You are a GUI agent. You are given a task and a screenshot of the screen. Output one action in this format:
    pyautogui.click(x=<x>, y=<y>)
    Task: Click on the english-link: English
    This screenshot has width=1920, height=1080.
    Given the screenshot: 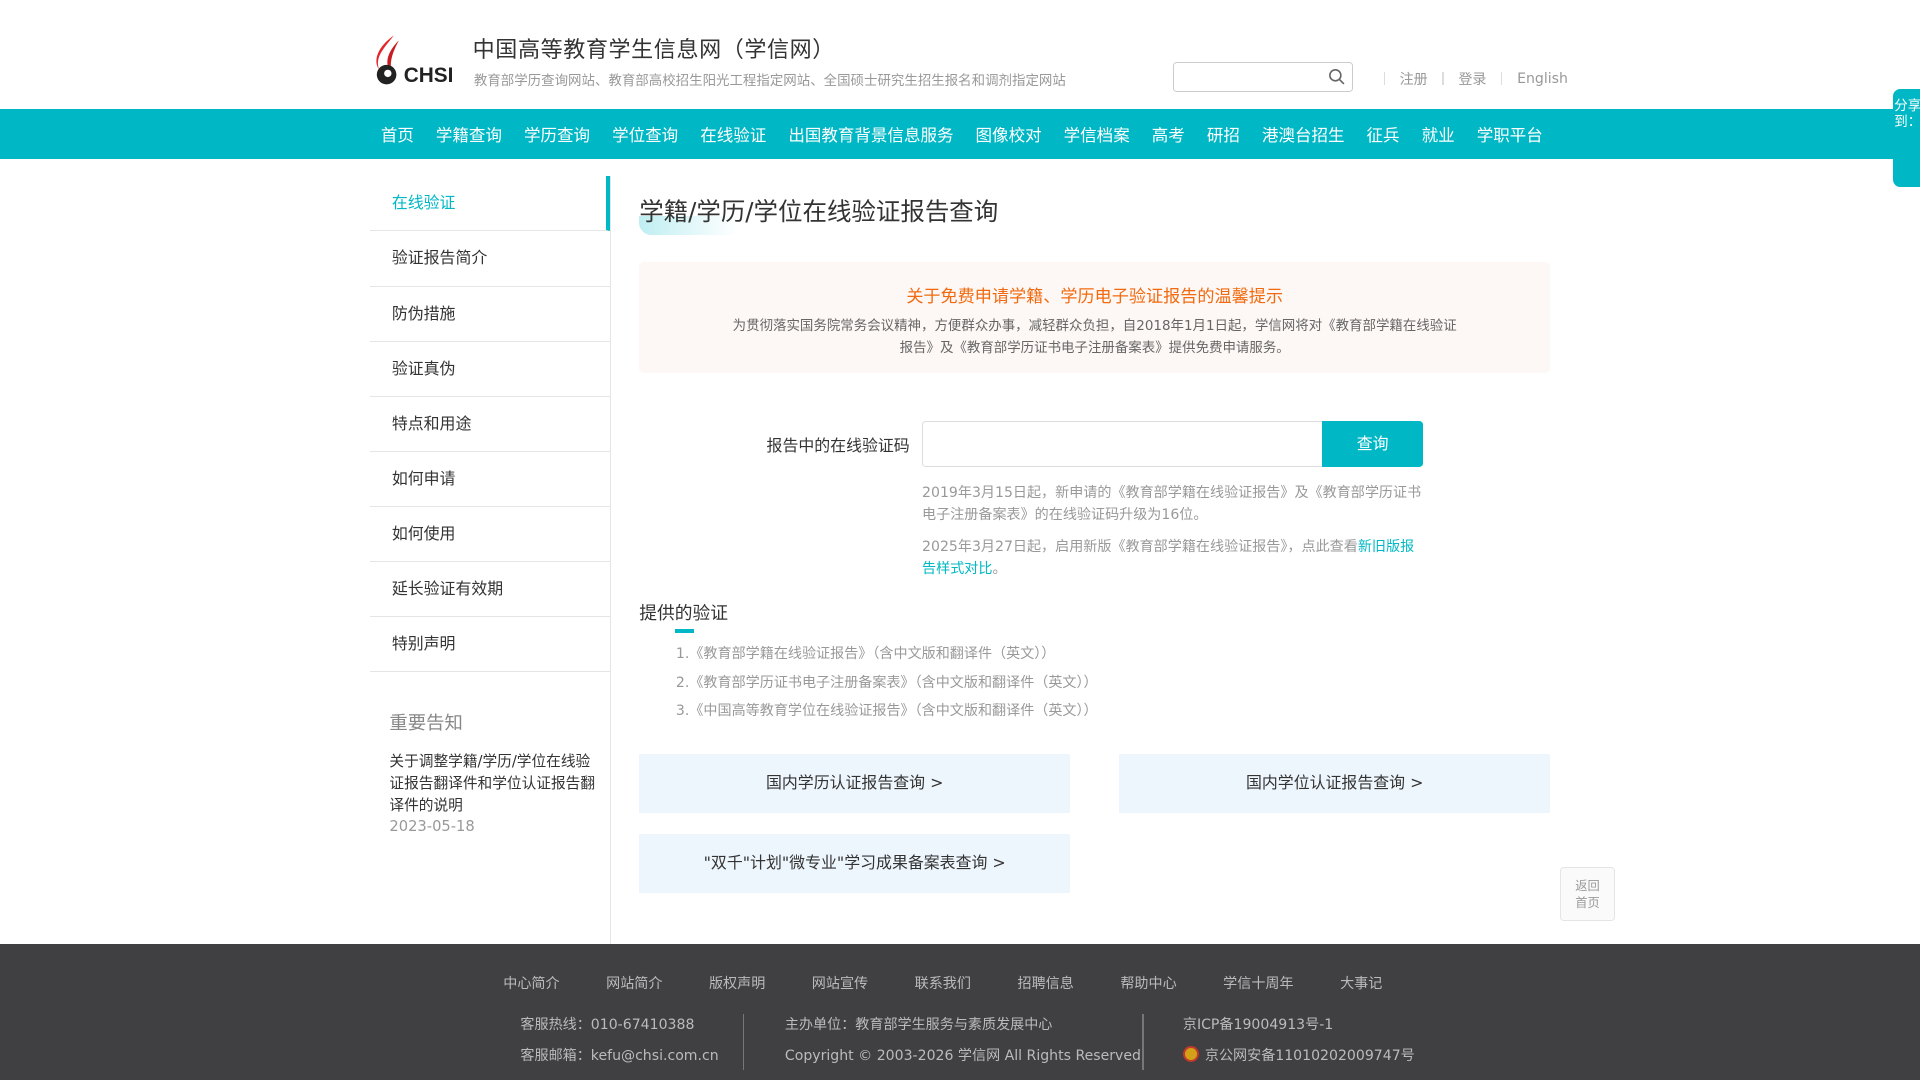 What is the action you would take?
    pyautogui.click(x=1542, y=79)
    